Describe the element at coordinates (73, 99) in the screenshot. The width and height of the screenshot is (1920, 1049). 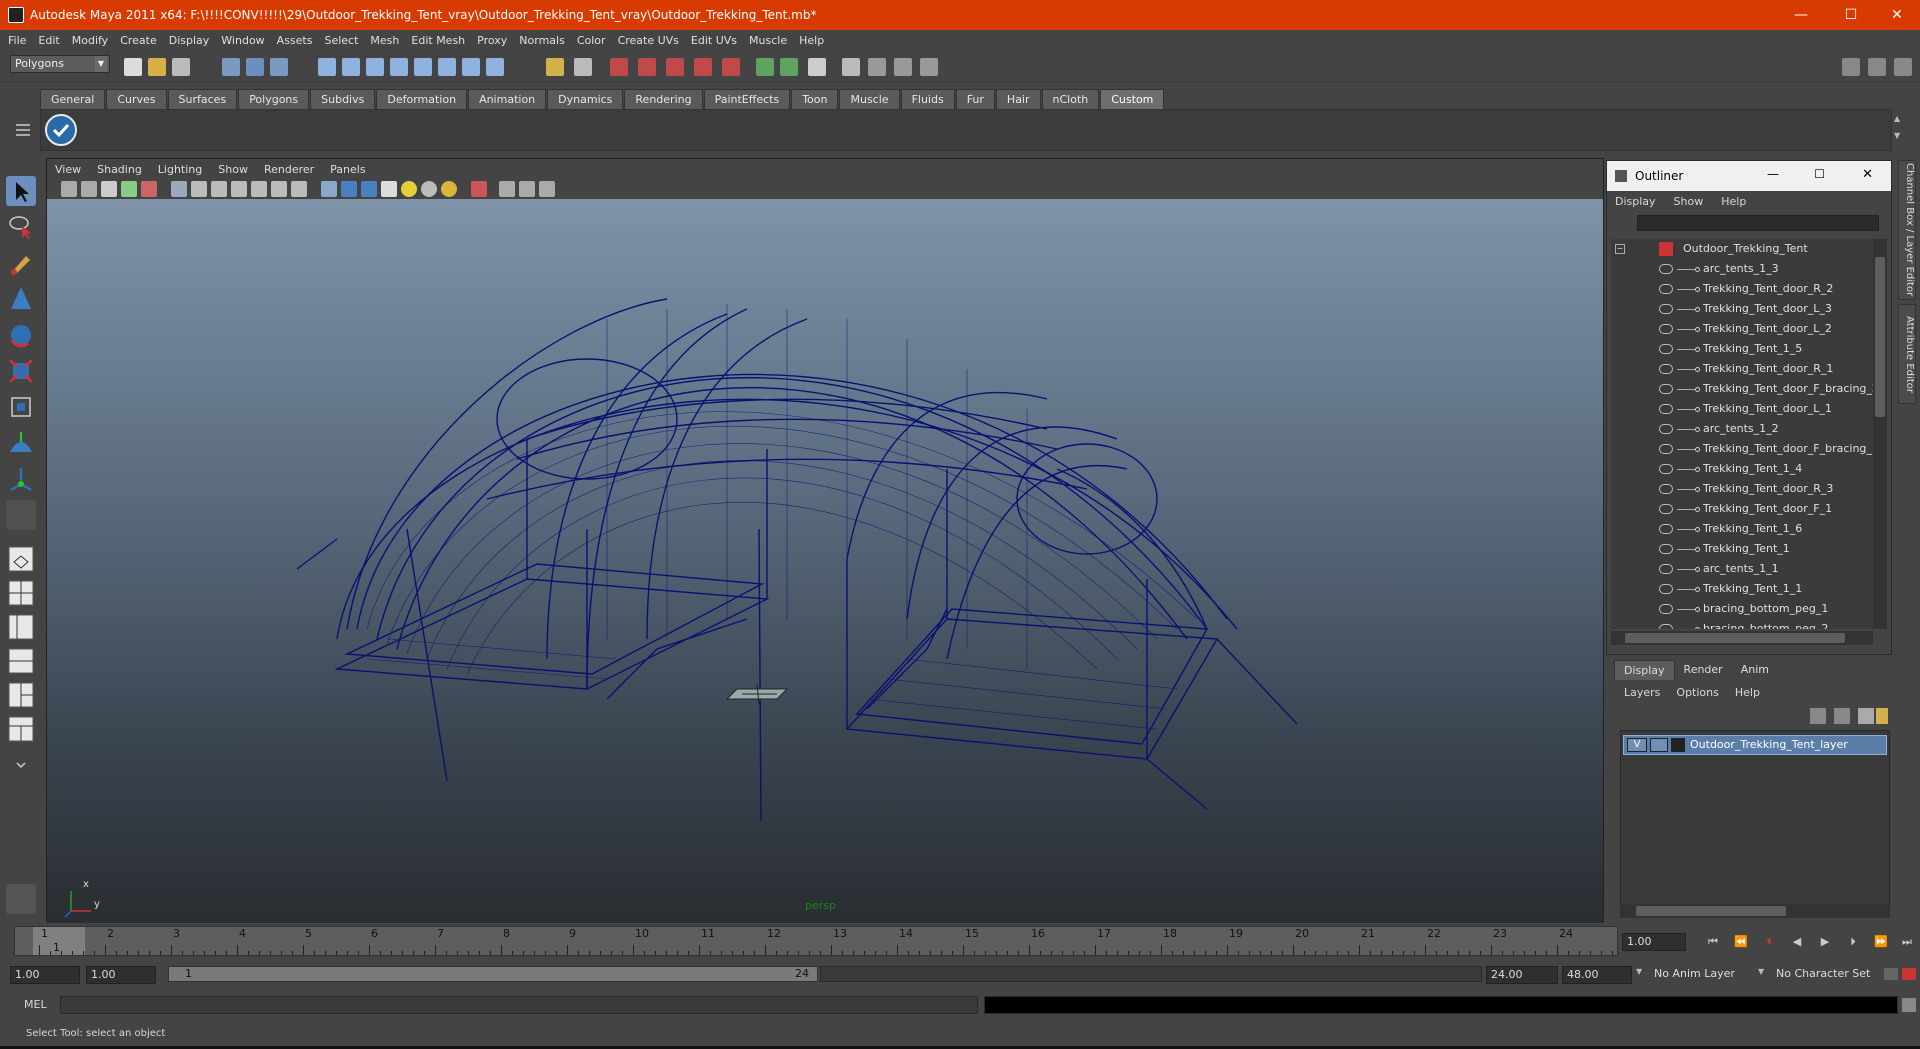
I see `shelf-tab-general: General` at that location.